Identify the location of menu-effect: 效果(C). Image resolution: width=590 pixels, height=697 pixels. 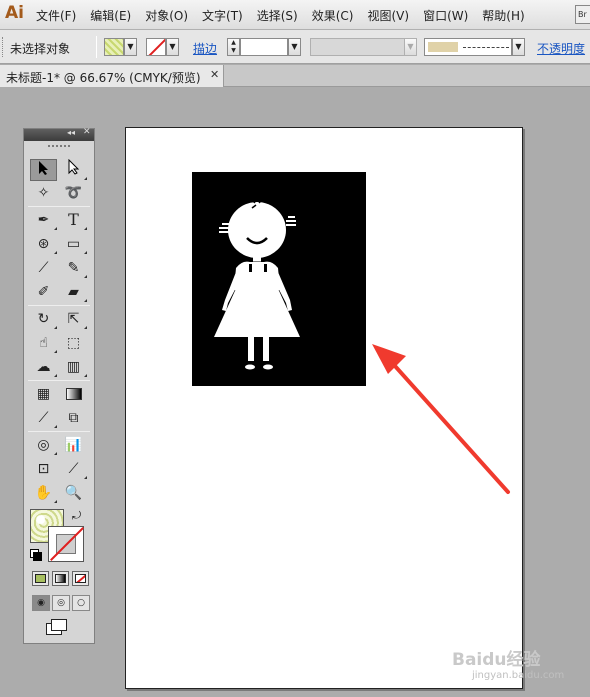
(333, 15).